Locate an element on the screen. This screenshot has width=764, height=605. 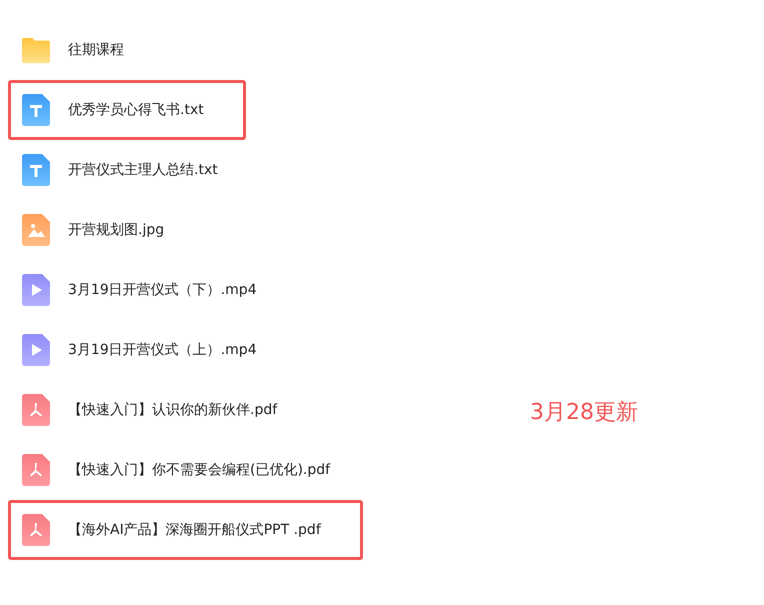
file-name: 【海外AI产品】深海圈开船仪式PPT .pdf is located at coordinates (194, 530).